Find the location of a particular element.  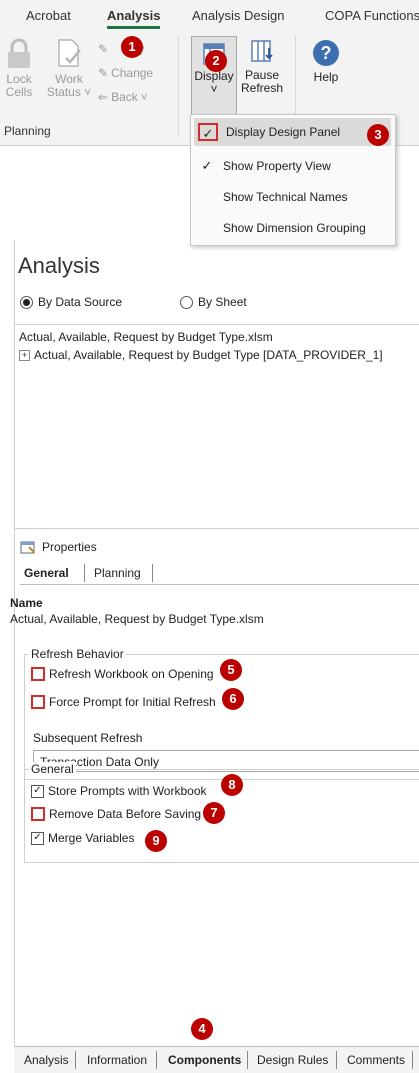

menu-item-show-property-view: ✓ Show Property View is located at coordinates (293, 166).